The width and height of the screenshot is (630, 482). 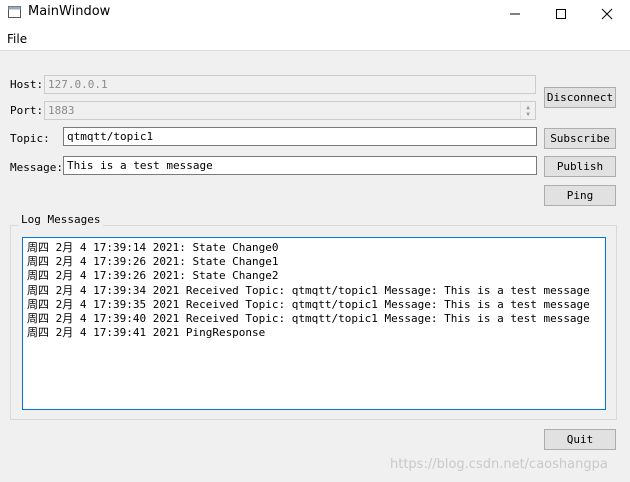 I want to click on log-line: 周四 2月 4 17:39:41 2021 PingResponse, so click(x=146, y=333).